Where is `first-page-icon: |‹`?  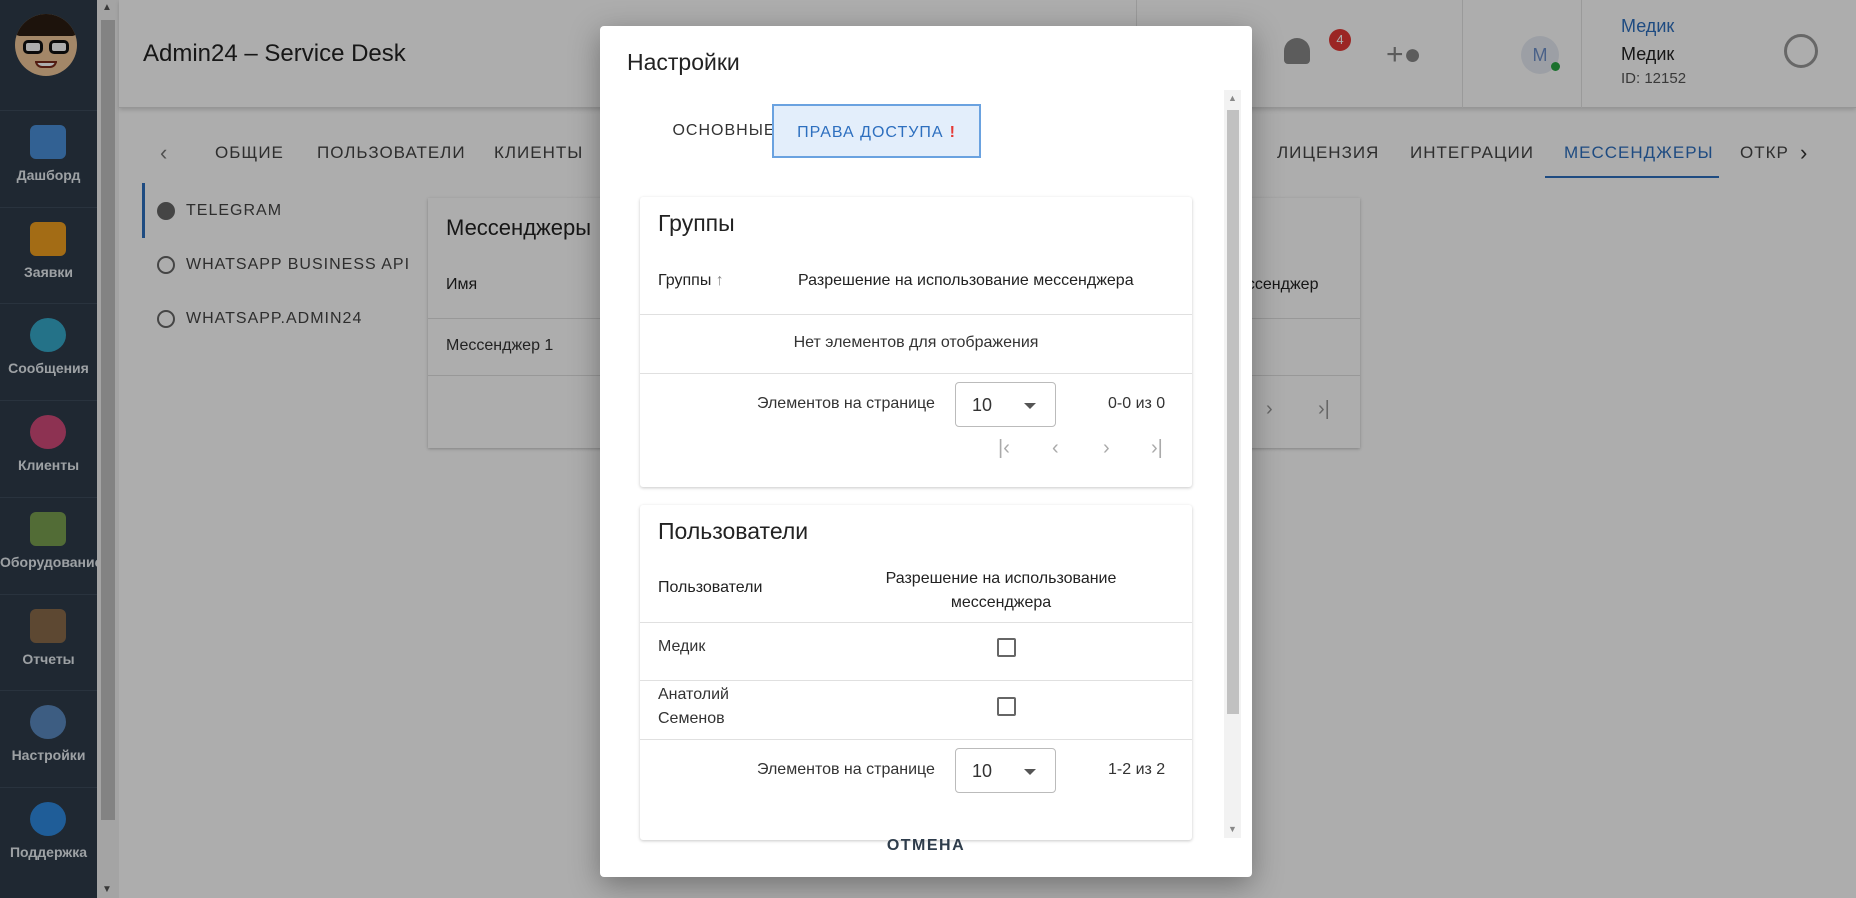
first-page-icon: |‹ is located at coordinates (1004, 448).